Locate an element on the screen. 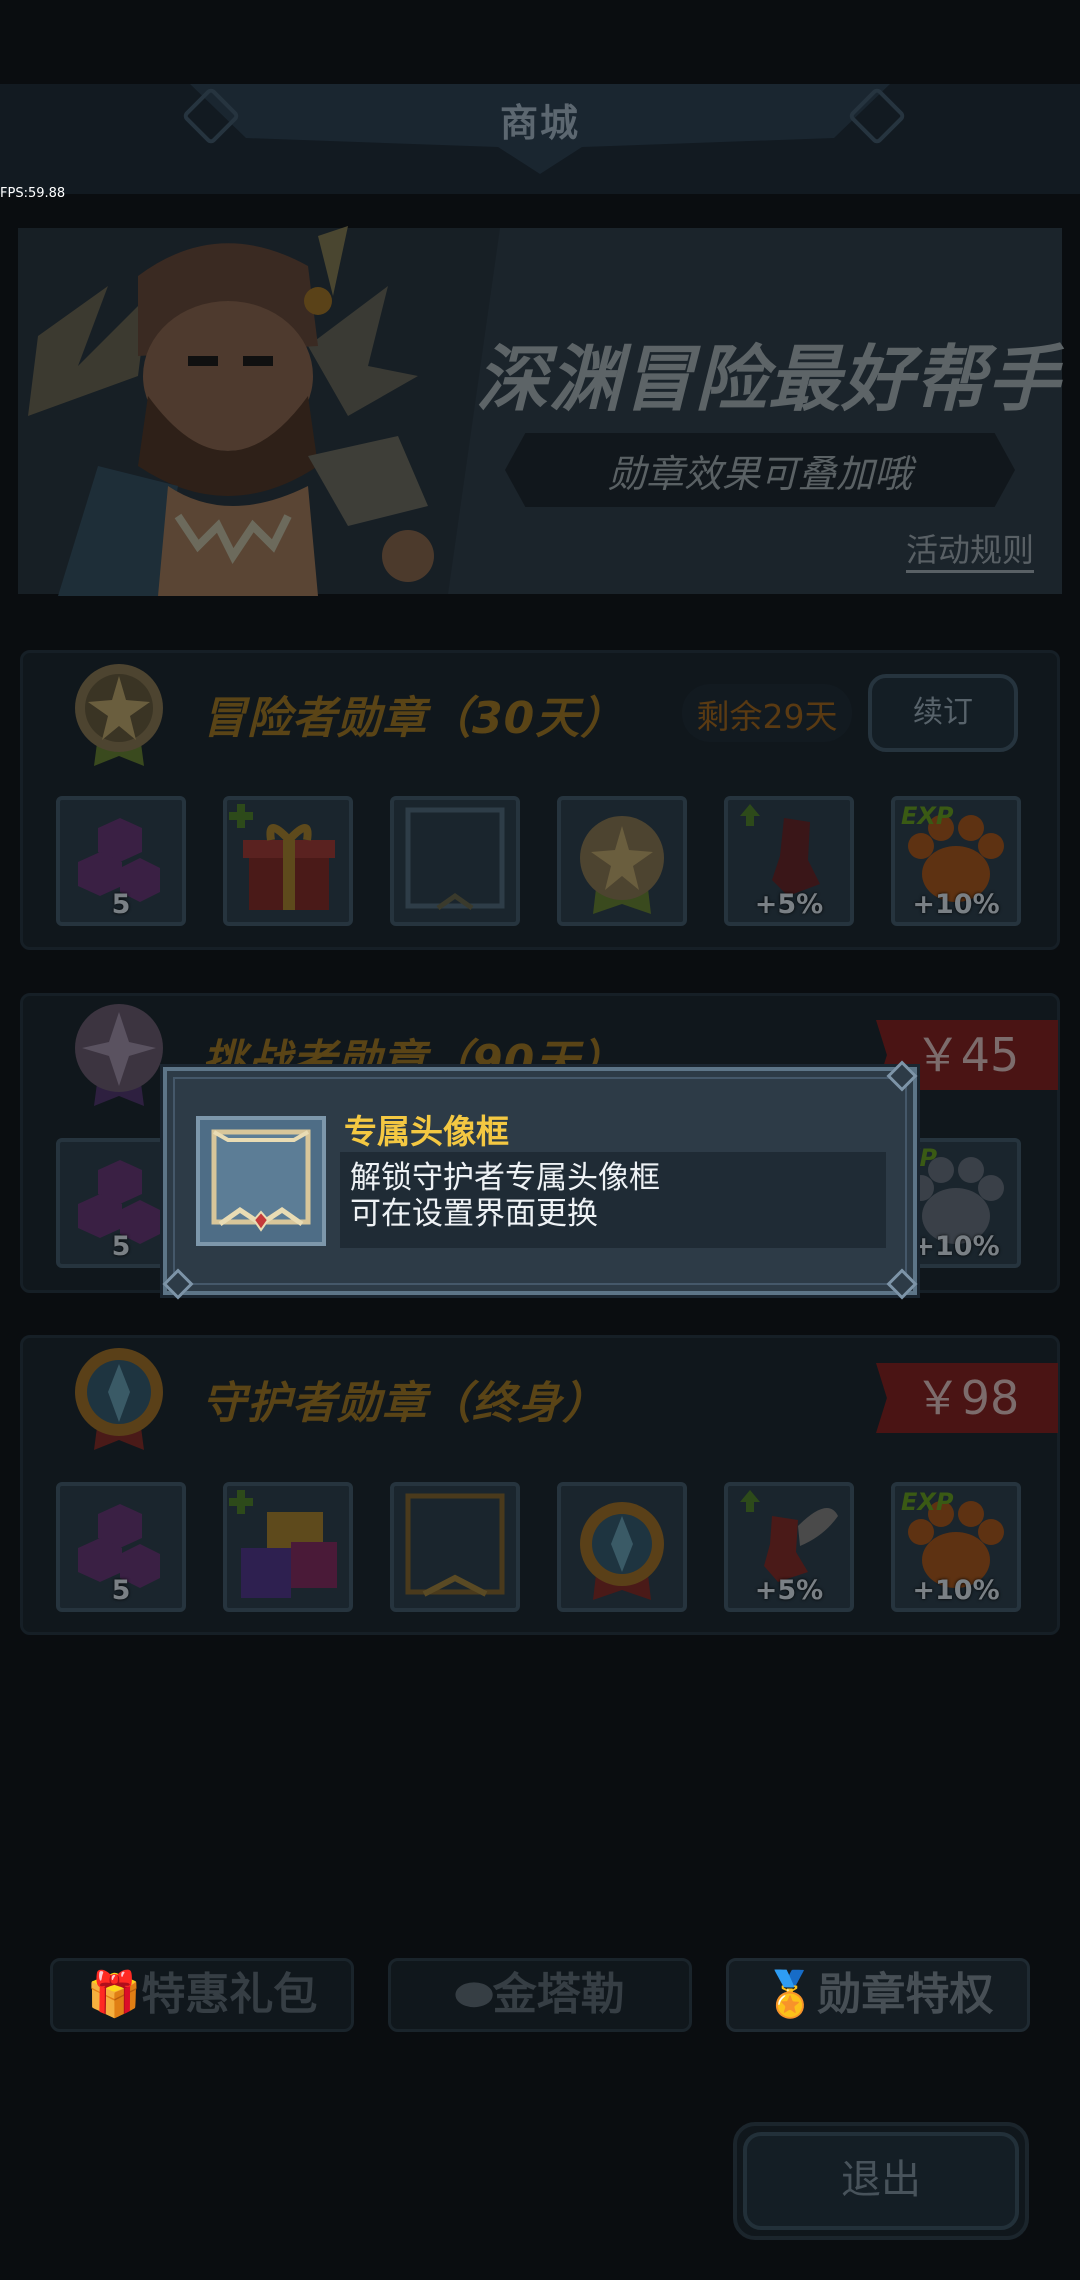 The image size is (1080, 2280). banner-title: 深渊冒险最好帮手 is located at coordinates (767, 379).